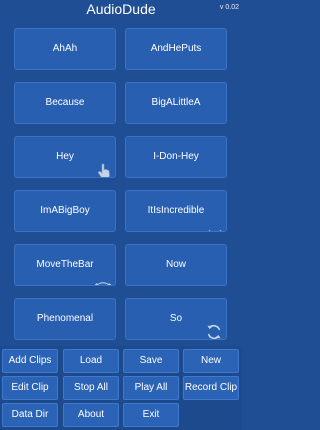 The width and height of the screenshot is (320, 430). Describe the element at coordinates (211, 361) in the screenshot. I see `new-button: New` at that location.